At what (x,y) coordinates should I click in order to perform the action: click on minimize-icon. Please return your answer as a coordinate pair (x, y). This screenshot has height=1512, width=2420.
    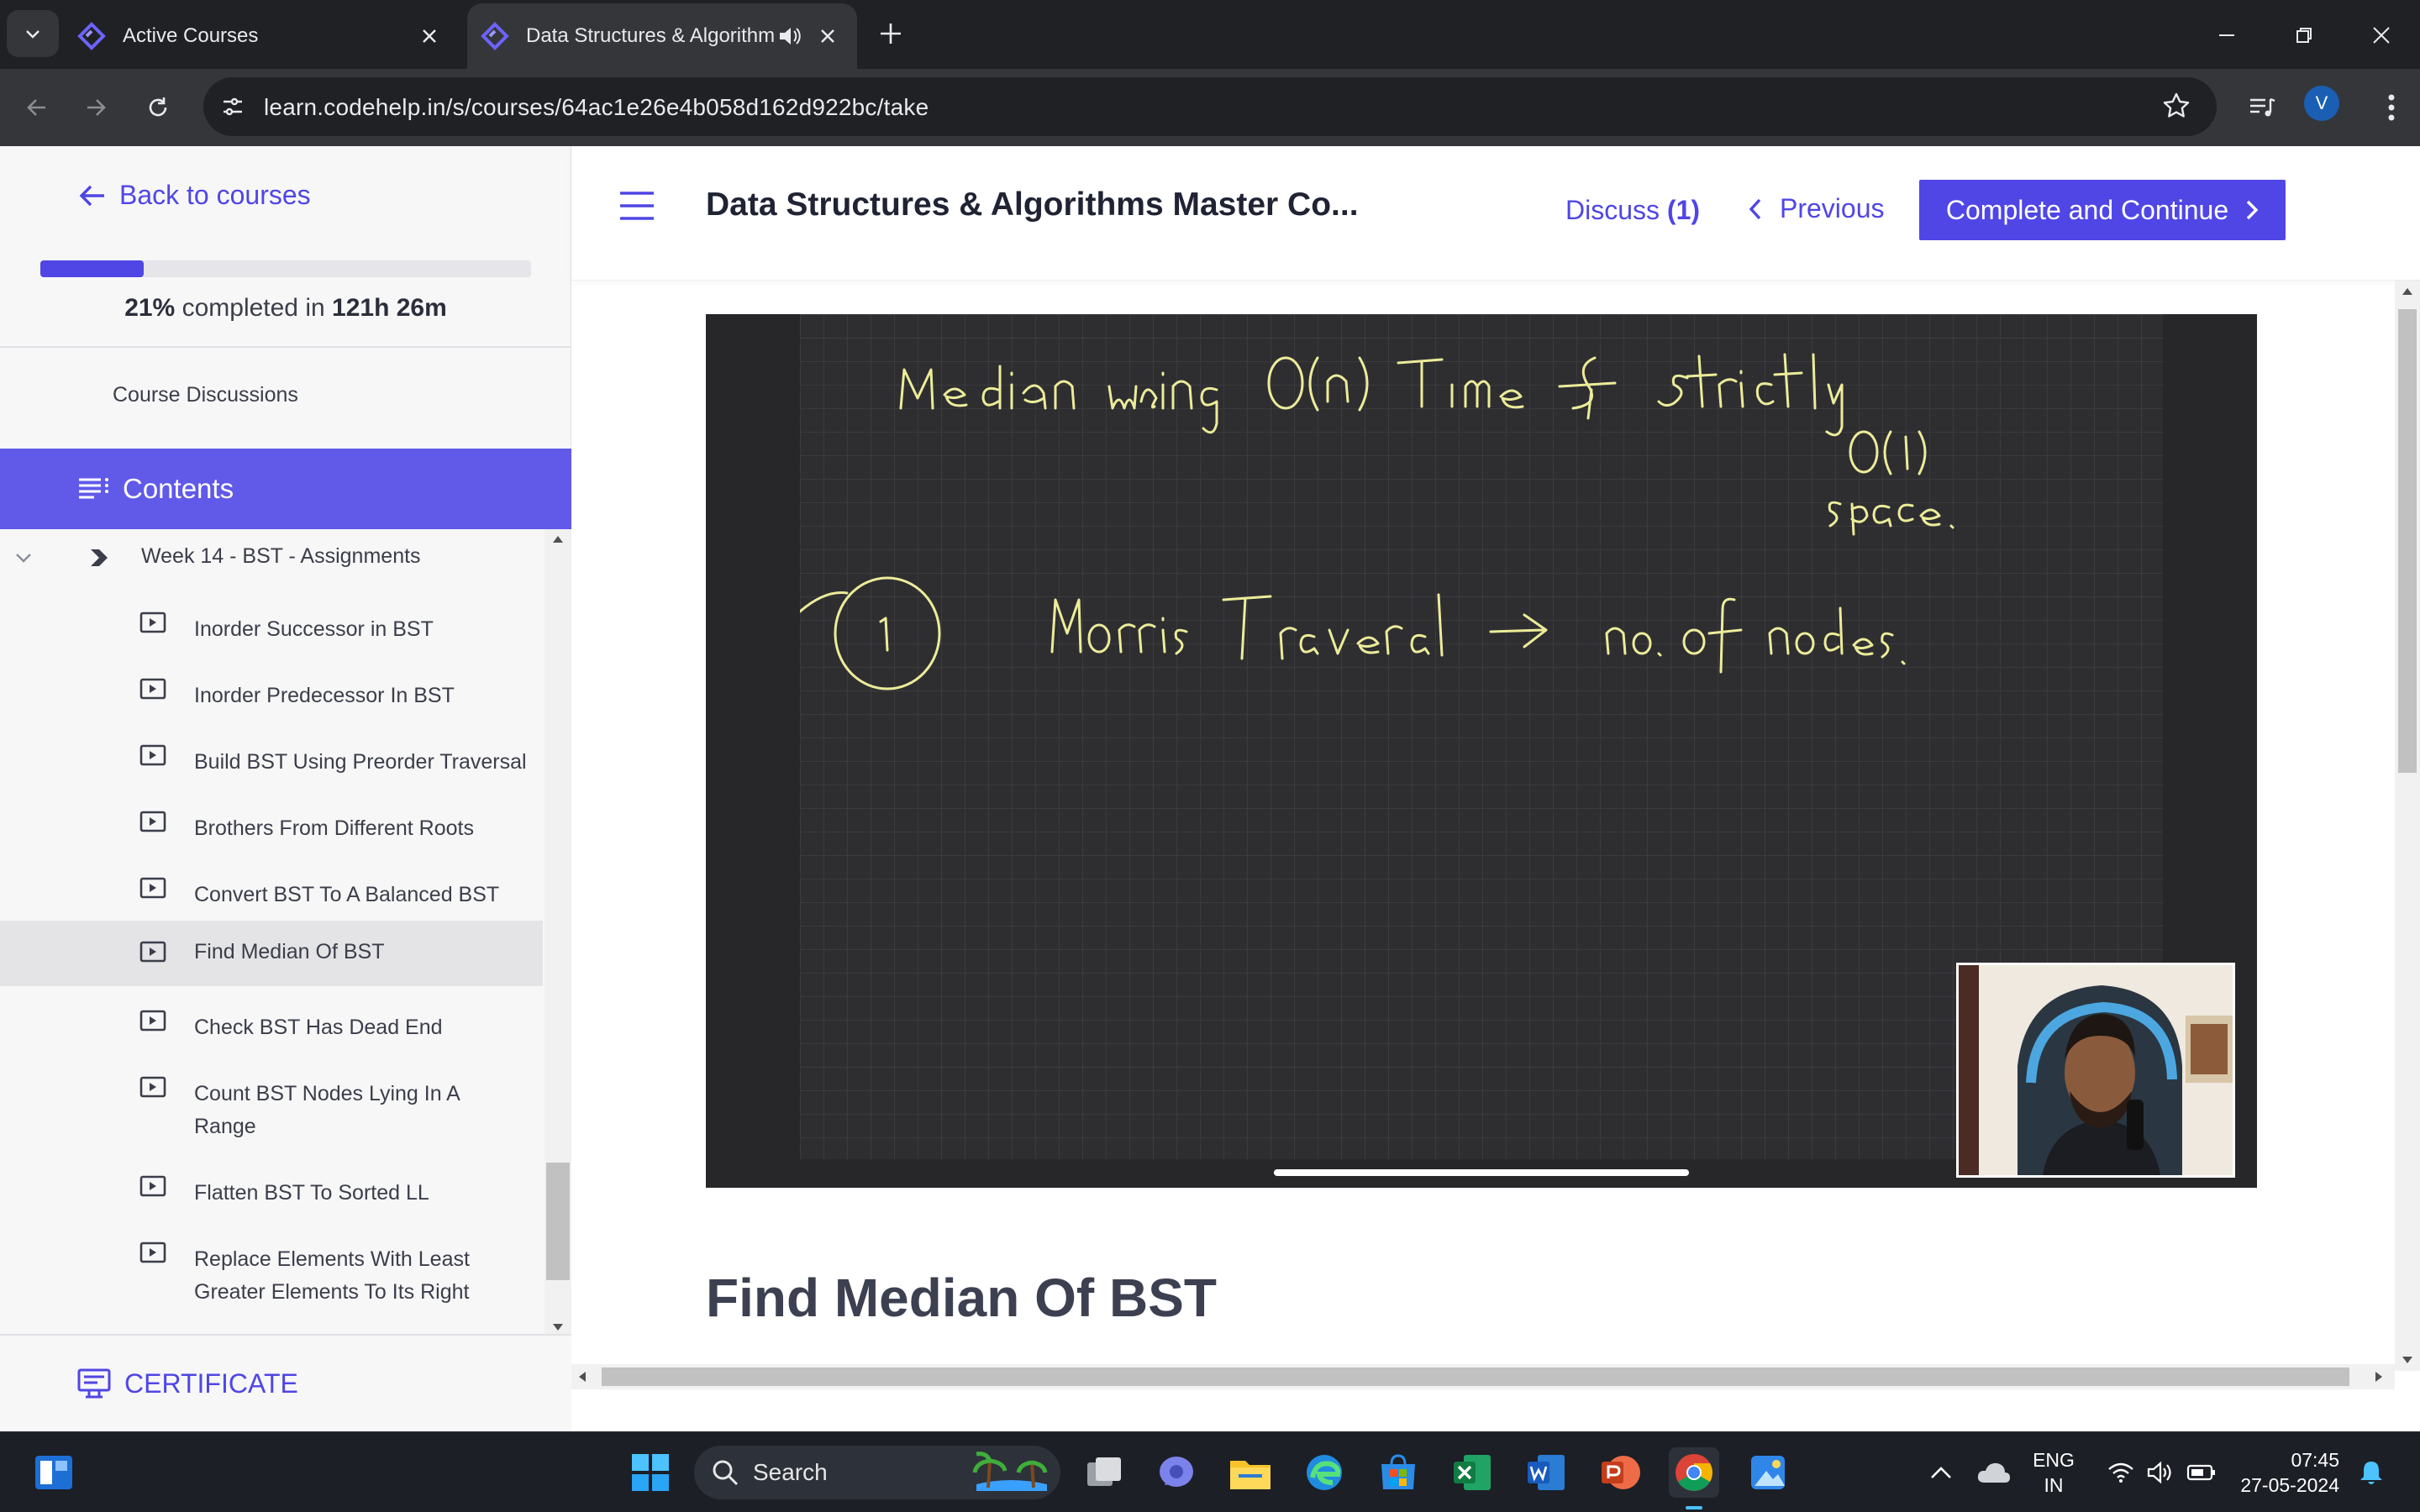
    Looking at the image, I should click on (2227, 35).